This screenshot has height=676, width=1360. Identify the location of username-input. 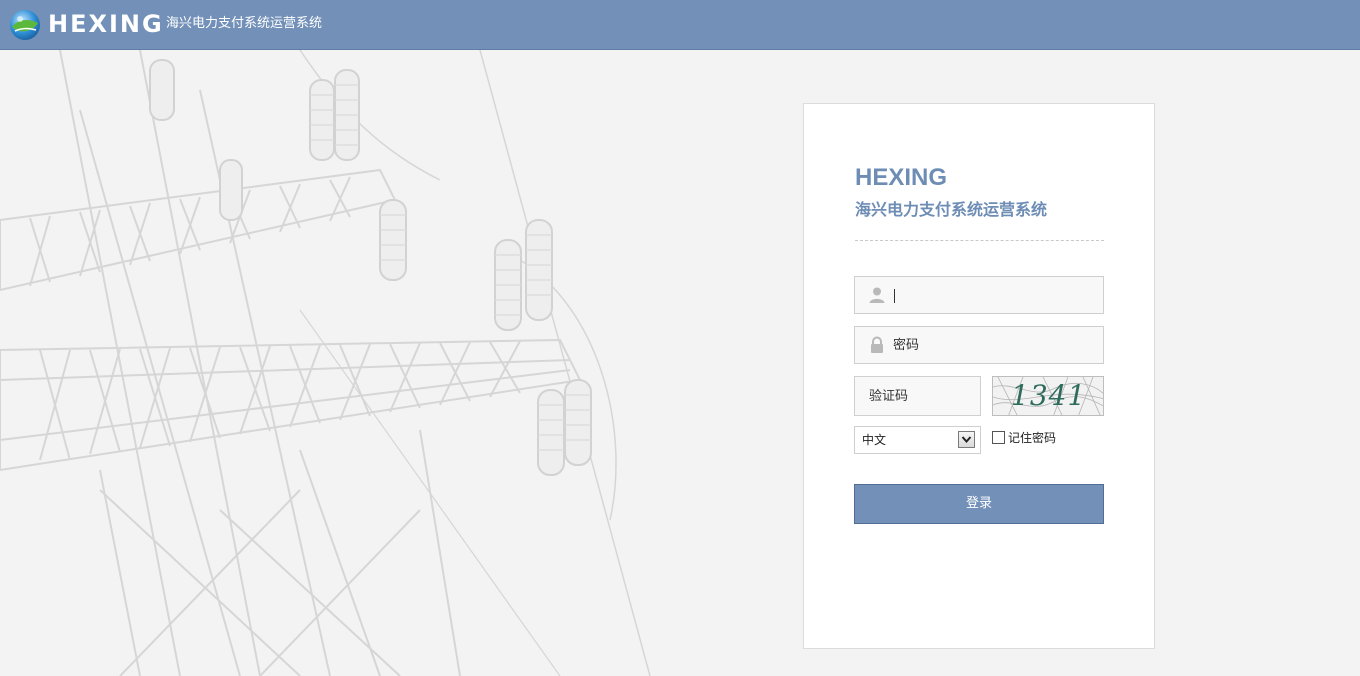
(993, 295).